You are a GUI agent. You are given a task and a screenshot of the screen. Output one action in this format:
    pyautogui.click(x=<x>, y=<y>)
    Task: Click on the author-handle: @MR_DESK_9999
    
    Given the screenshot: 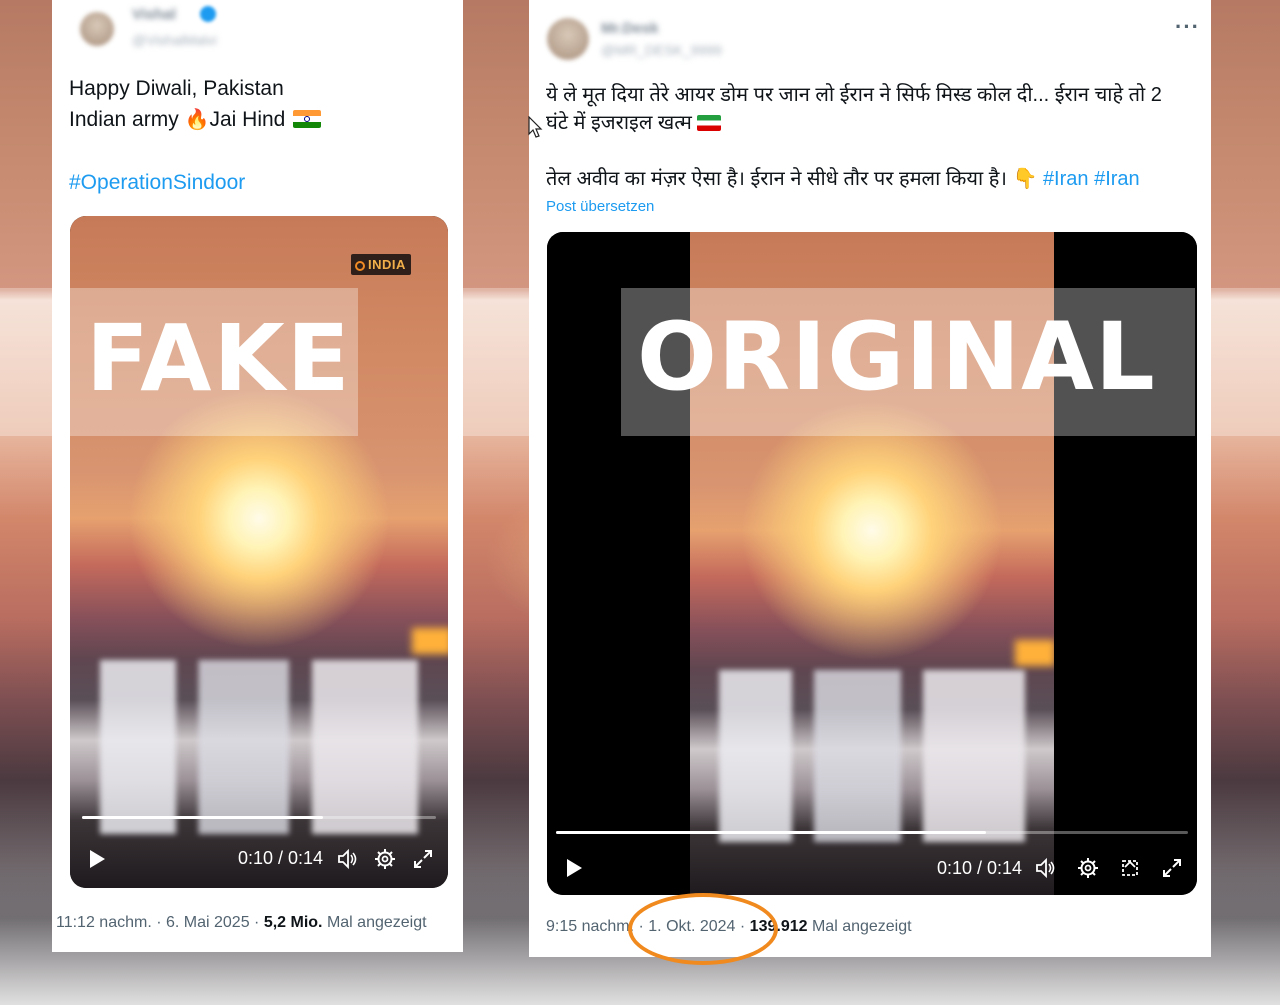 What is the action you would take?
    pyautogui.click(x=661, y=50)
    